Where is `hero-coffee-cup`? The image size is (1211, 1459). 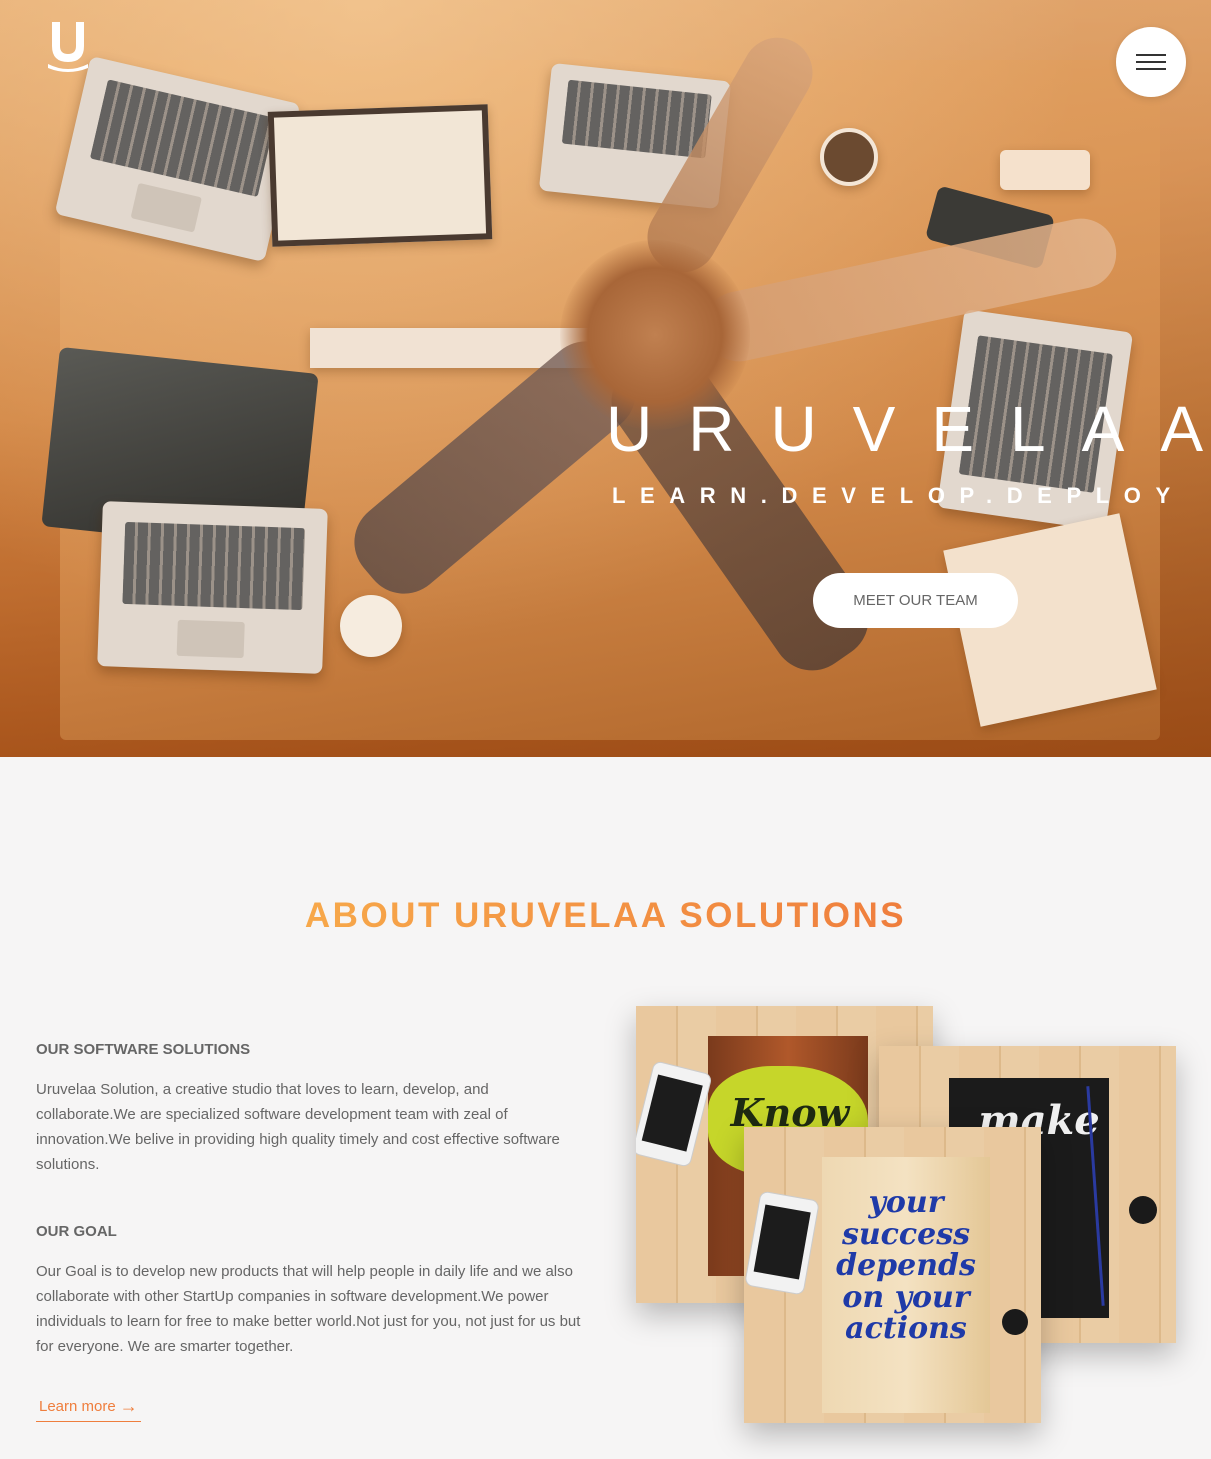
hero-coffee-cup is located at coordinates (849, 157).